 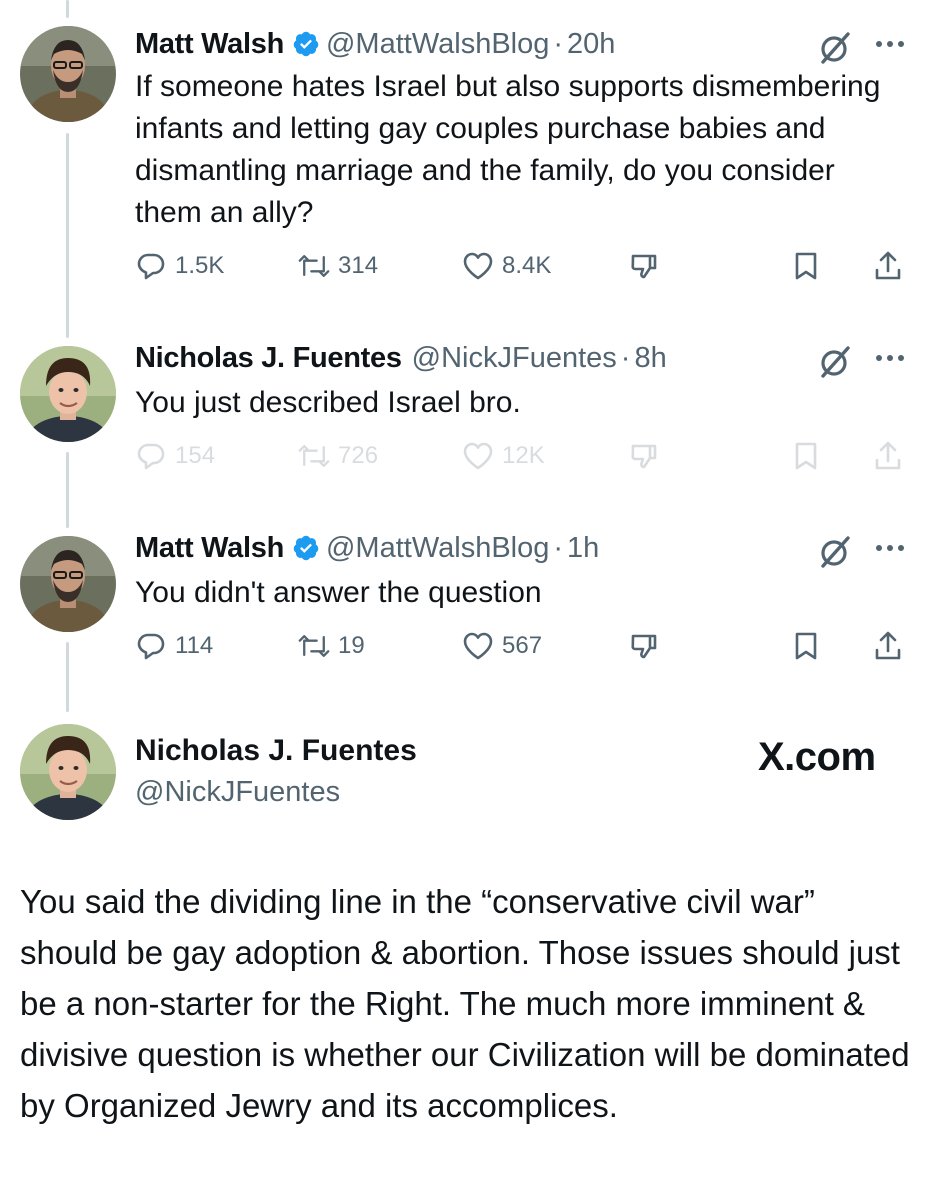 I want to click on timestamp: 8h, so click(x=650, y=358).